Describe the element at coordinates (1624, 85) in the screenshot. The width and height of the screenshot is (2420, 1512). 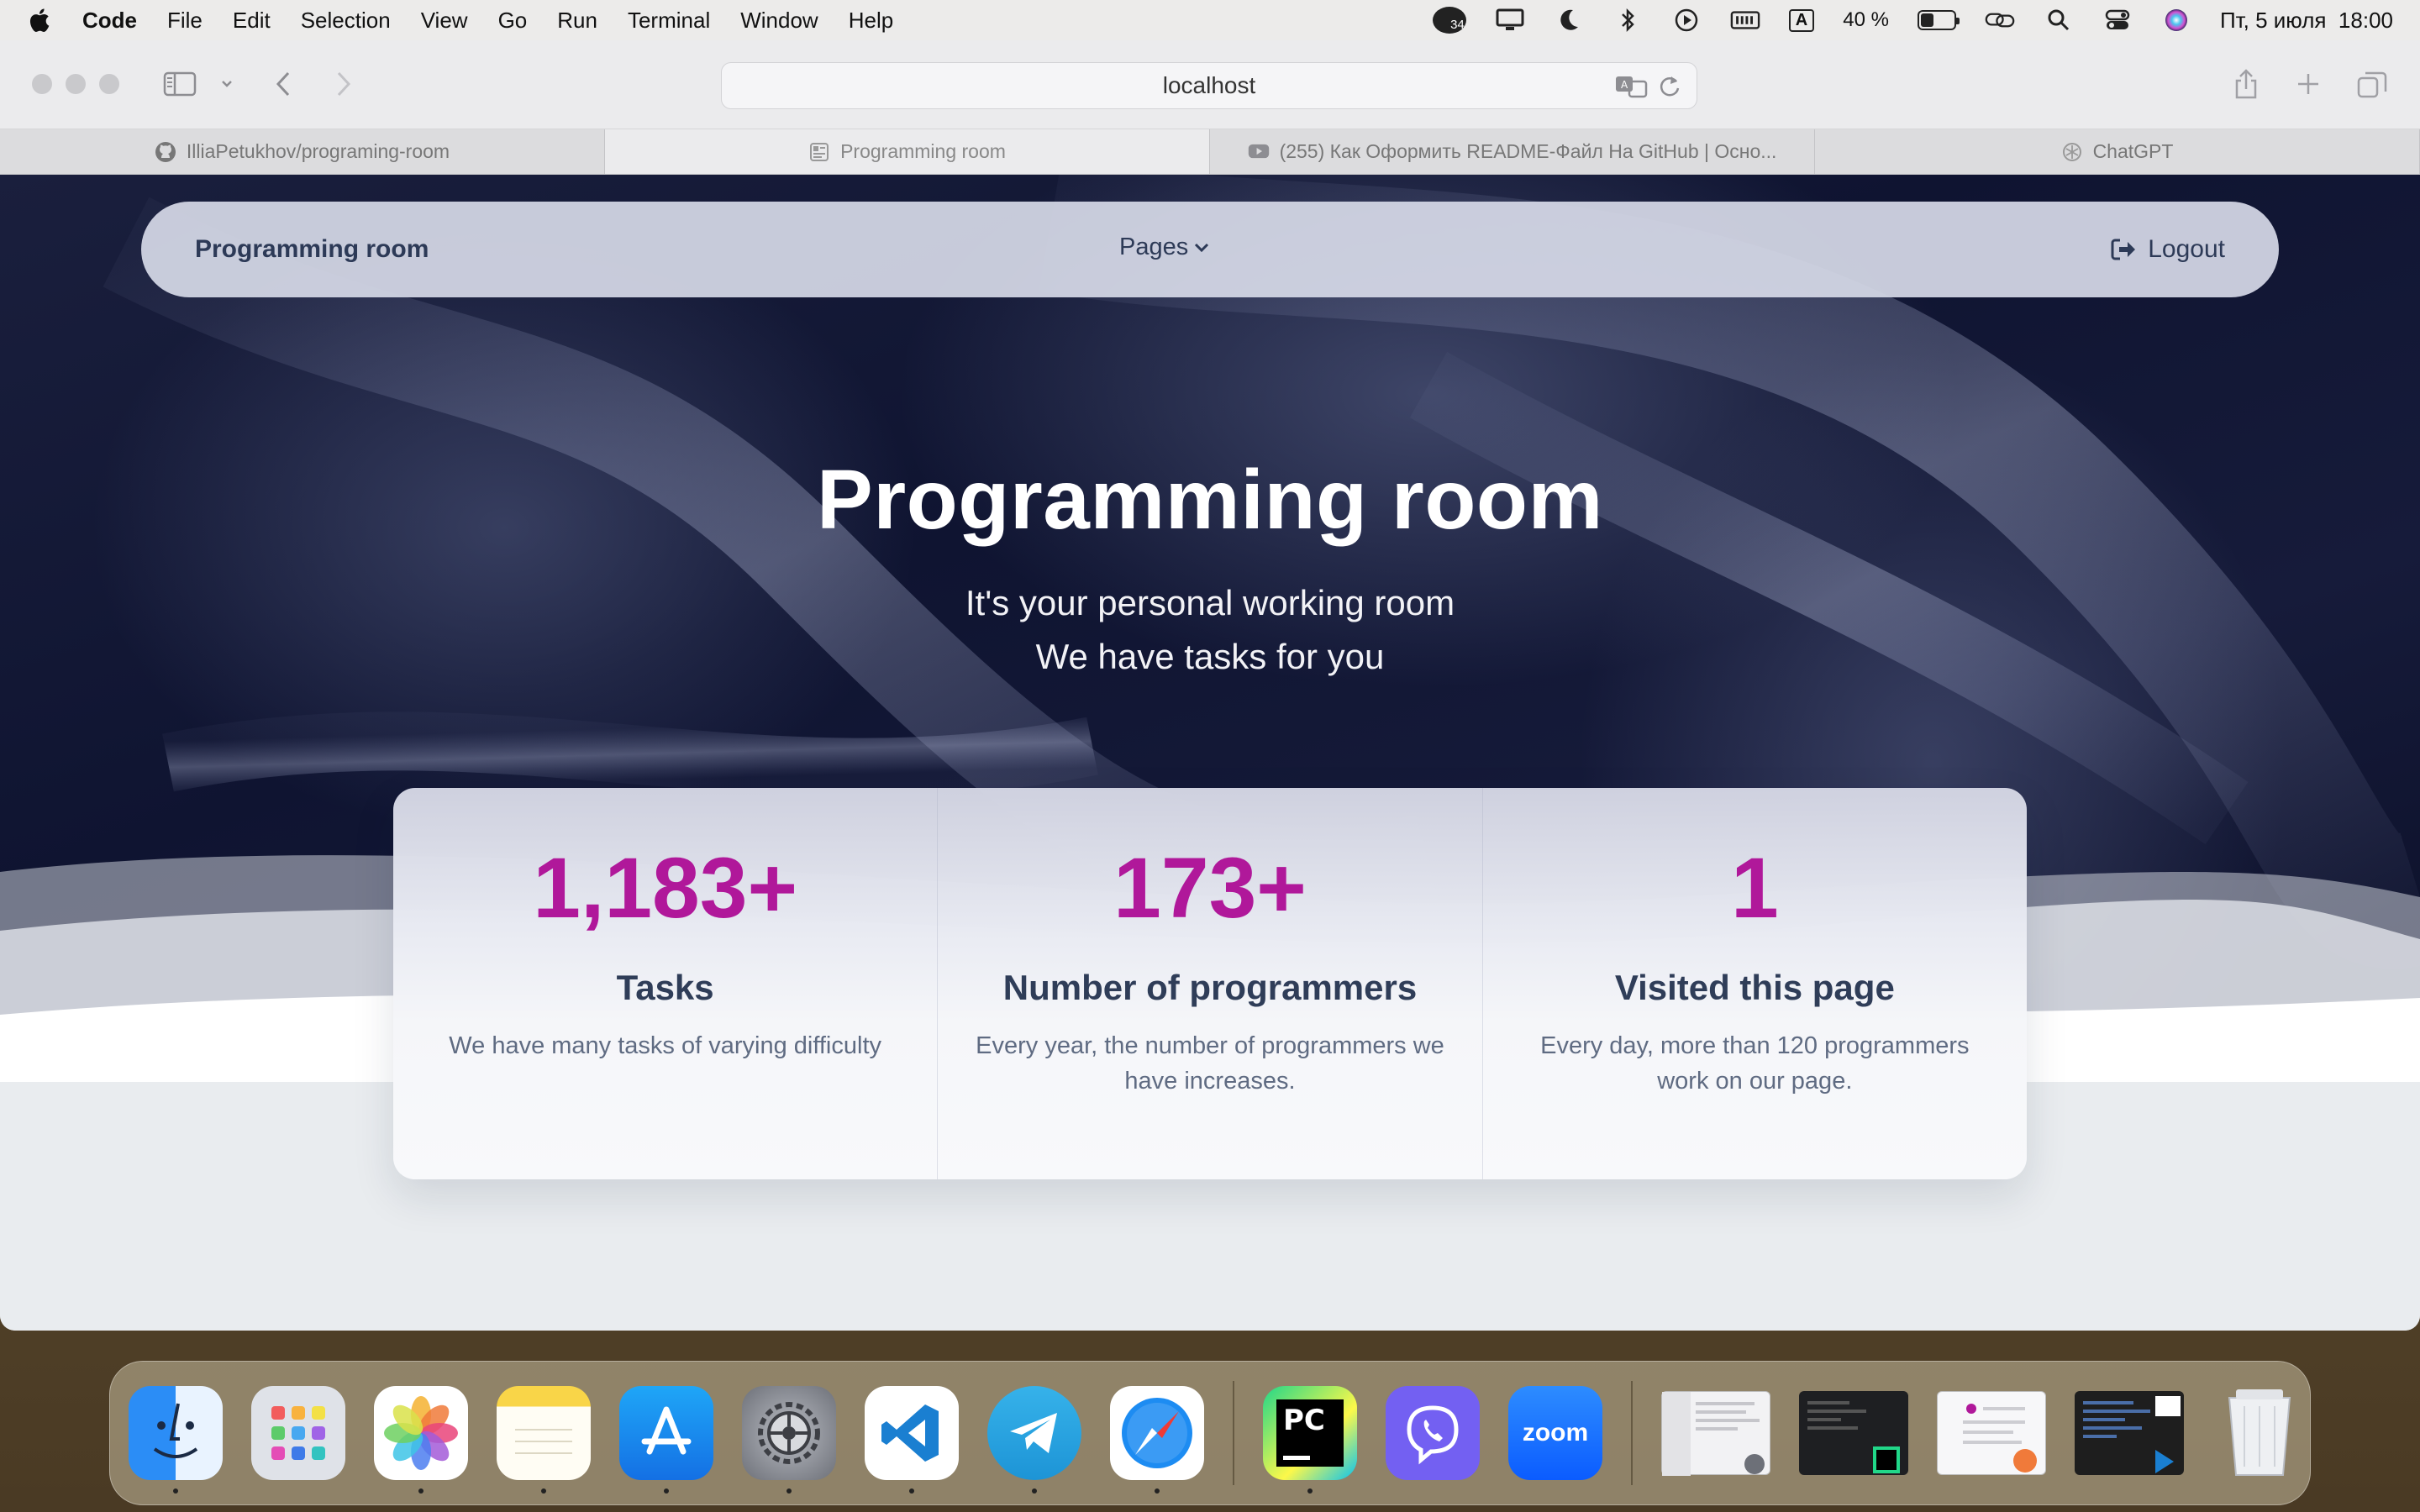
I see `svg-text: A` at that location.